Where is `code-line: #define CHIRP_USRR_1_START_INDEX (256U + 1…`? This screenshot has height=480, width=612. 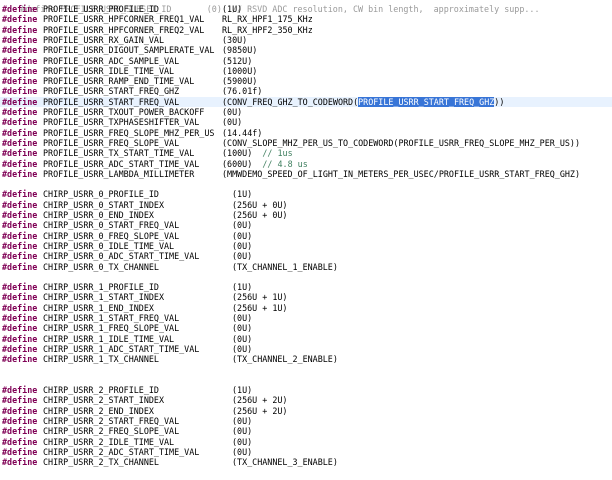
code-line: #define CHIRP_USRR_1_START_INDEX (256U + 1… is located at coordinates (306, 297).